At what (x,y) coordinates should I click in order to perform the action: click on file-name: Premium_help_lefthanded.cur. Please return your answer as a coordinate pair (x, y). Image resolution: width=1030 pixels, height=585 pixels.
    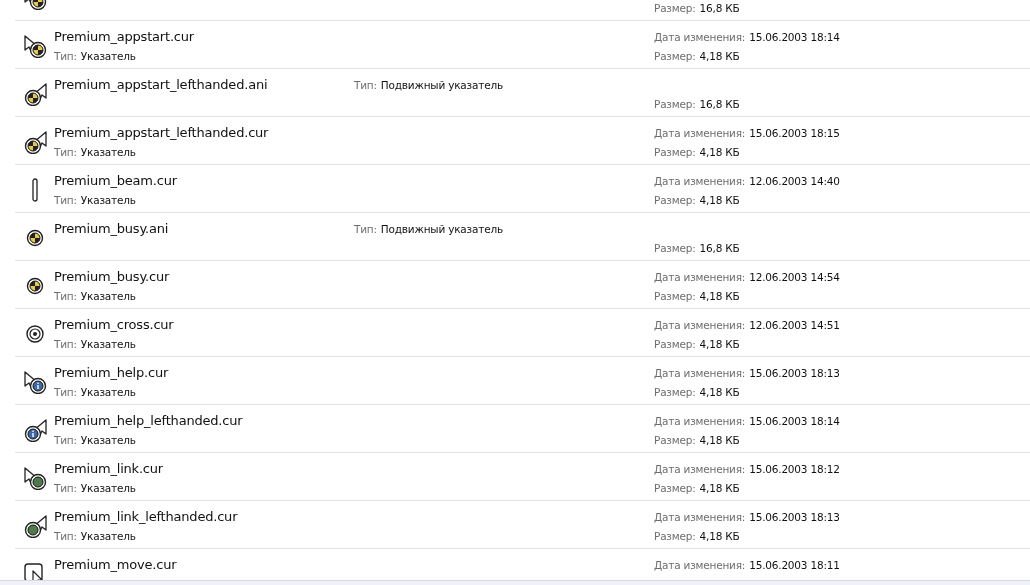
    Looking at the image, I should click on (148, 420).